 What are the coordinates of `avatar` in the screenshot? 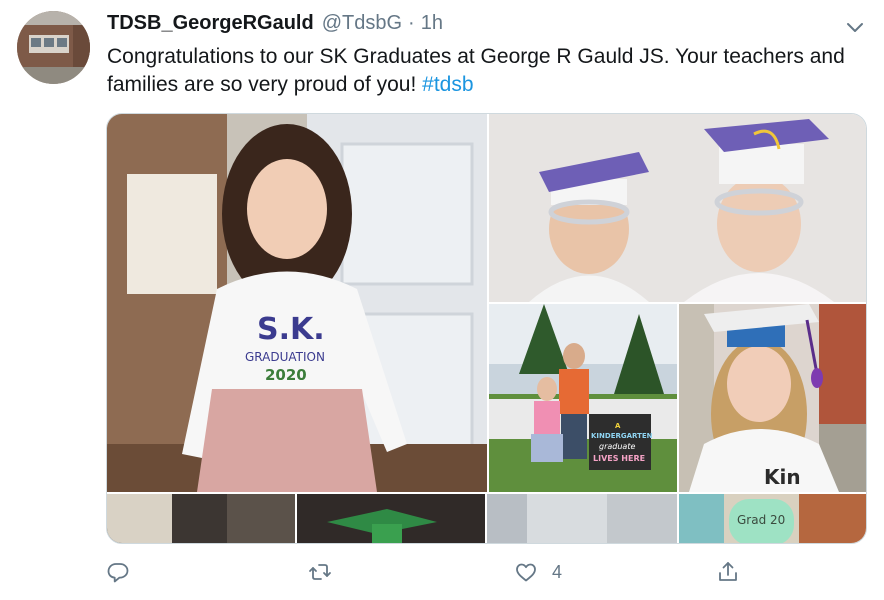 It's located at (53, 47).